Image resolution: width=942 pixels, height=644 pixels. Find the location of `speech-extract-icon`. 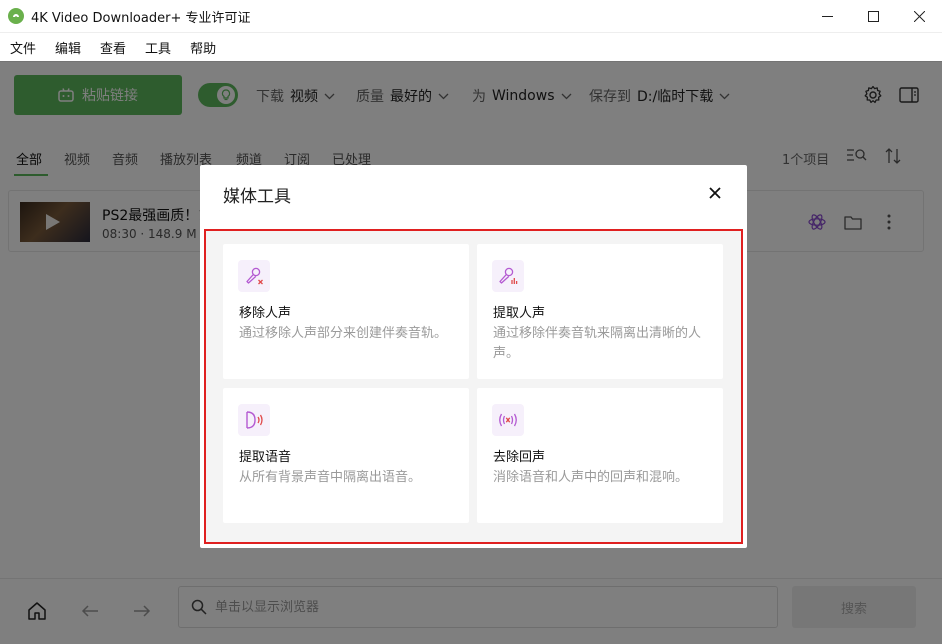

speech-extract-icon is located at coordinates (254, 420).